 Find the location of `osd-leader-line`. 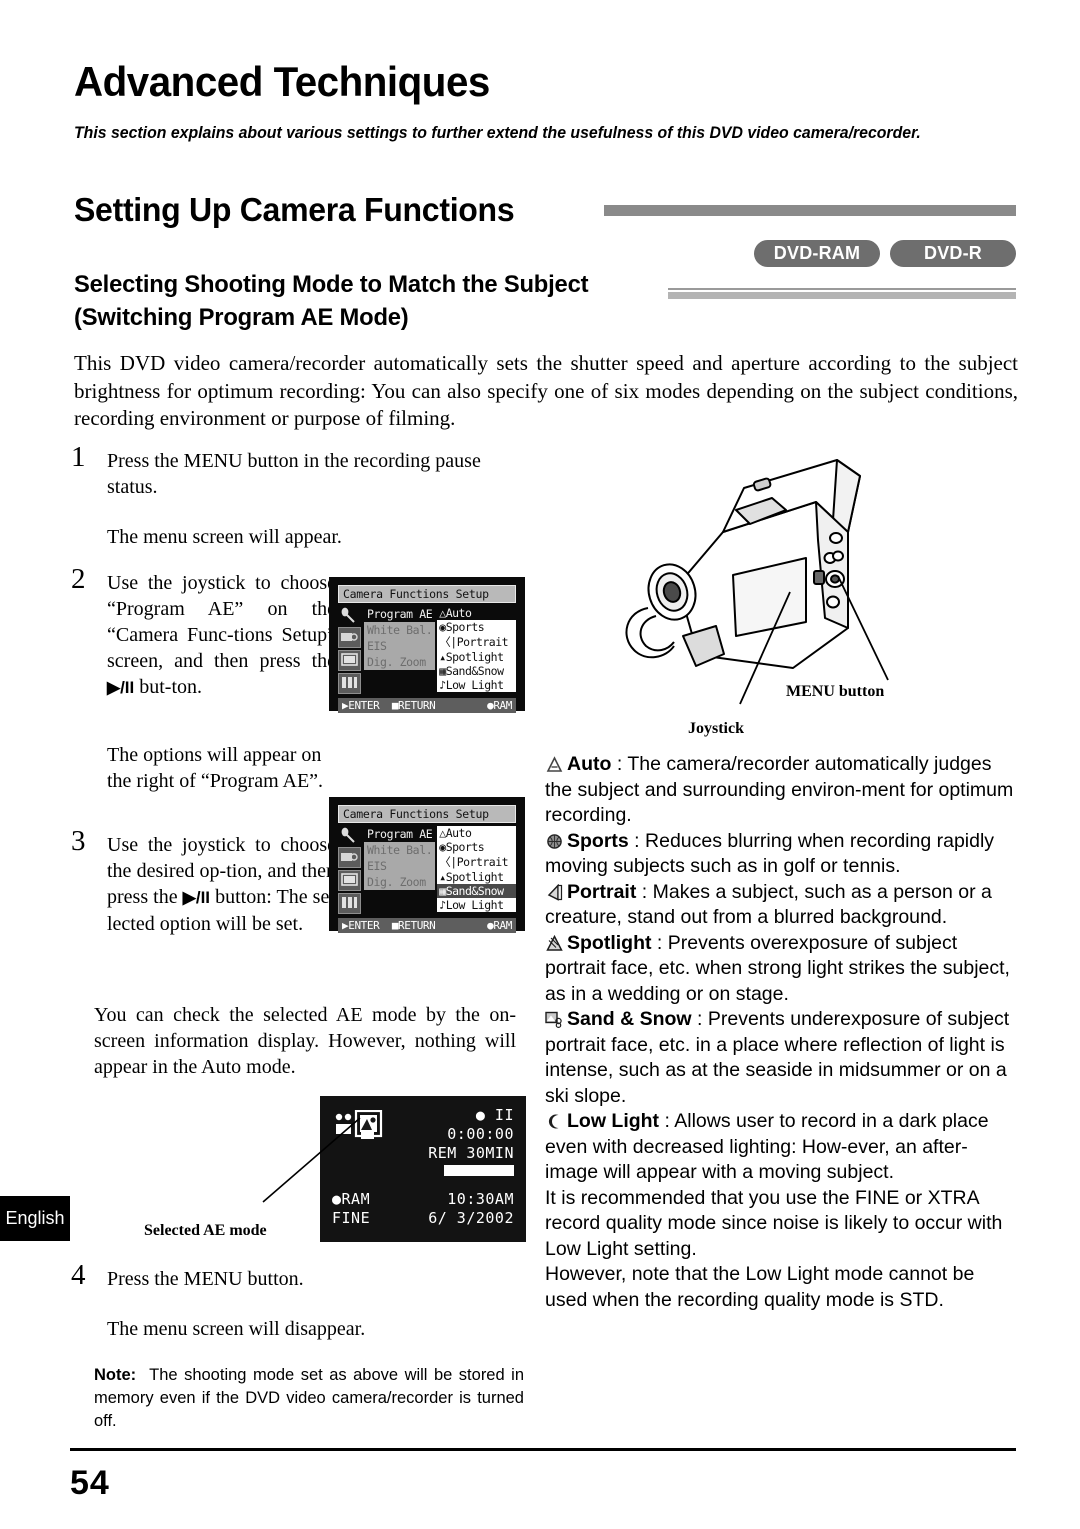

osd-leader-line is located at coordinates (311, 1160).